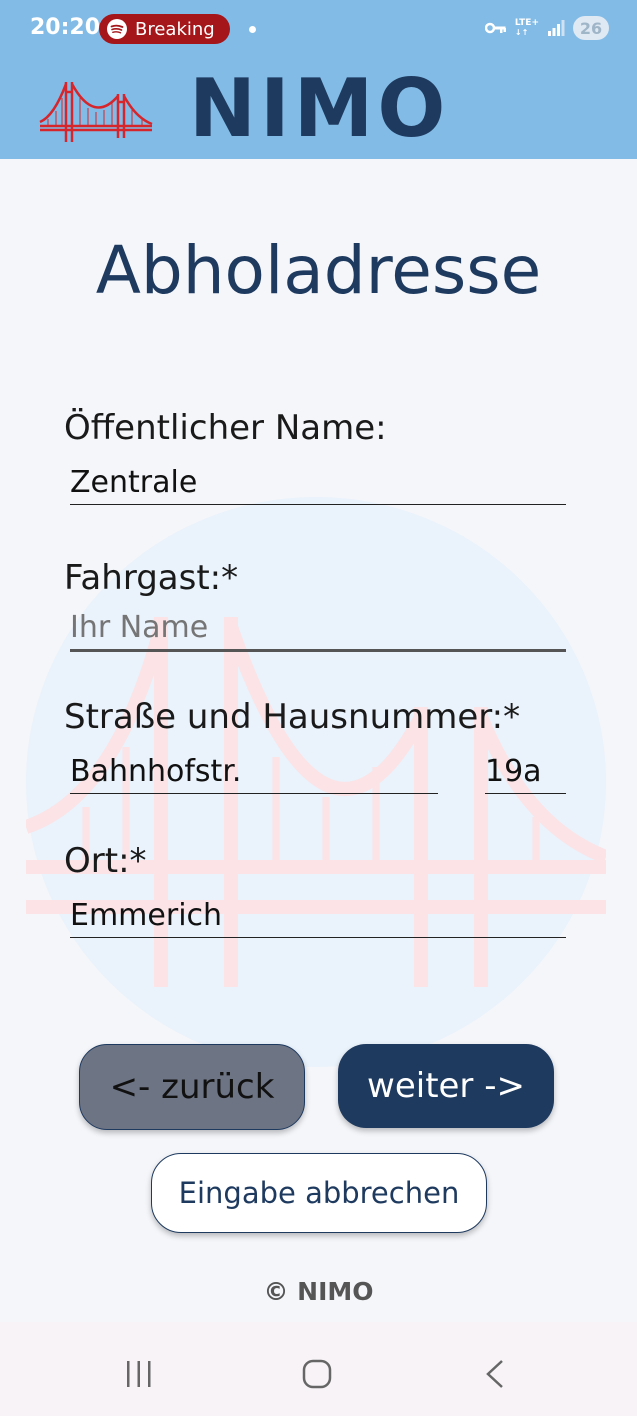  What do you see at coordinates (192, 1087) in the screenshot?
I see `back-button: <- zurück` at bounding box center [192, 1087].